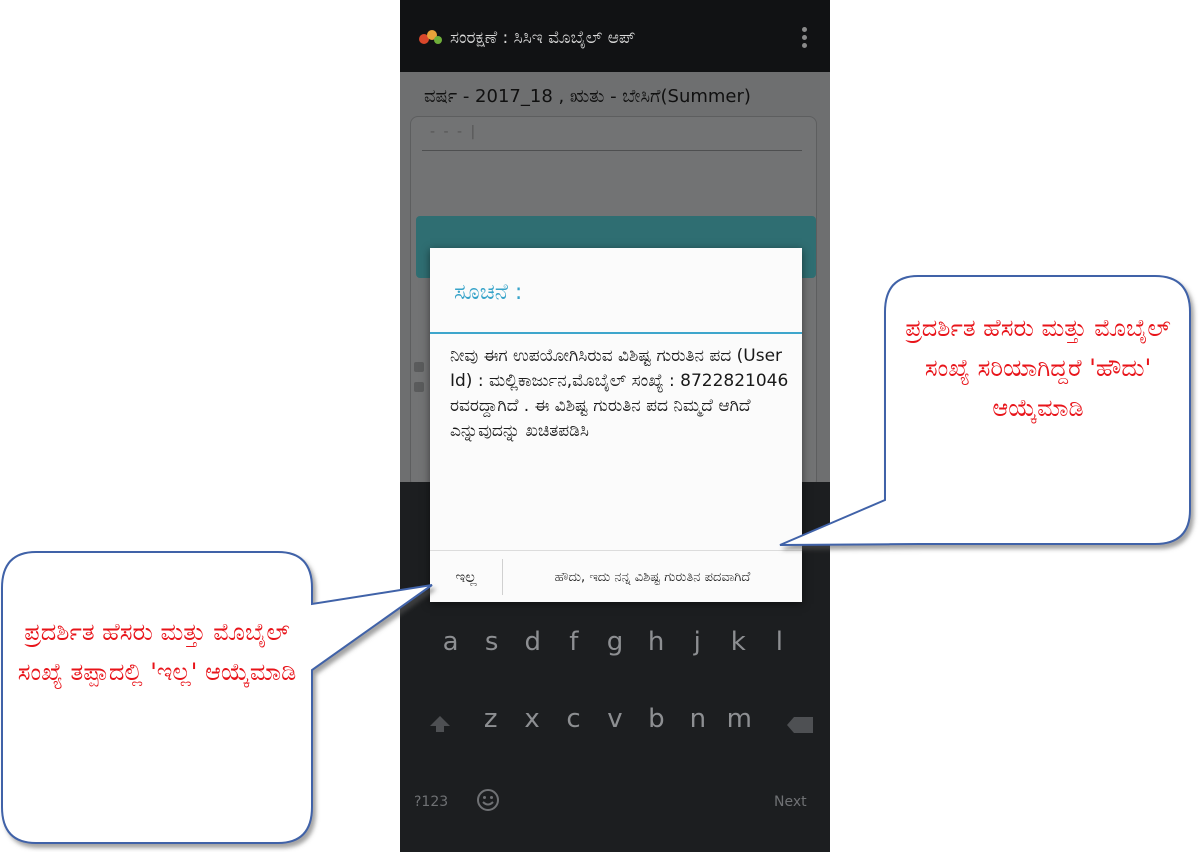  Describe the element at coordinates (543, 38) in the screenshot. I see `app-title: ಸಂರಕ್ಷಣೆ : ಸಿಸಿಇ ಮೊಬೈಲ್ ಆಪ್` at that location.